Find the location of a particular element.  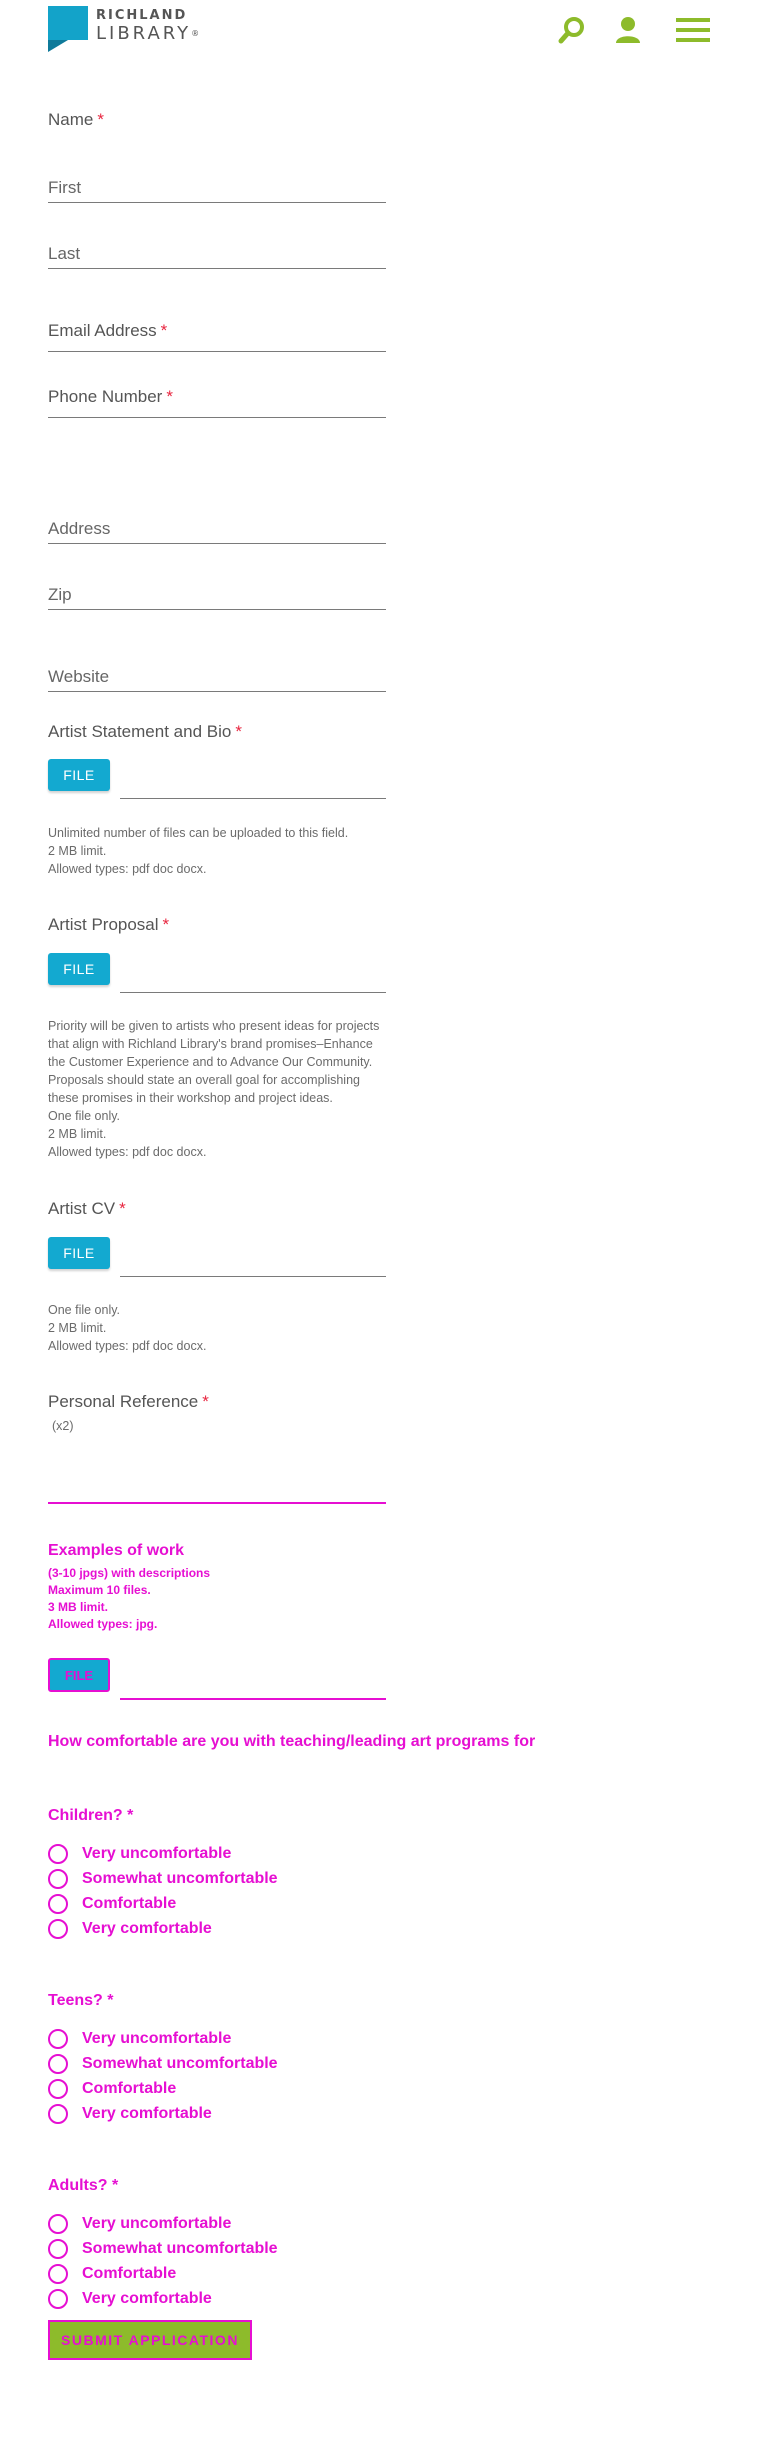

children-option-somewhat-uncomfortable: Somewhat uncomfortable is located at coordinates (163, 1879).